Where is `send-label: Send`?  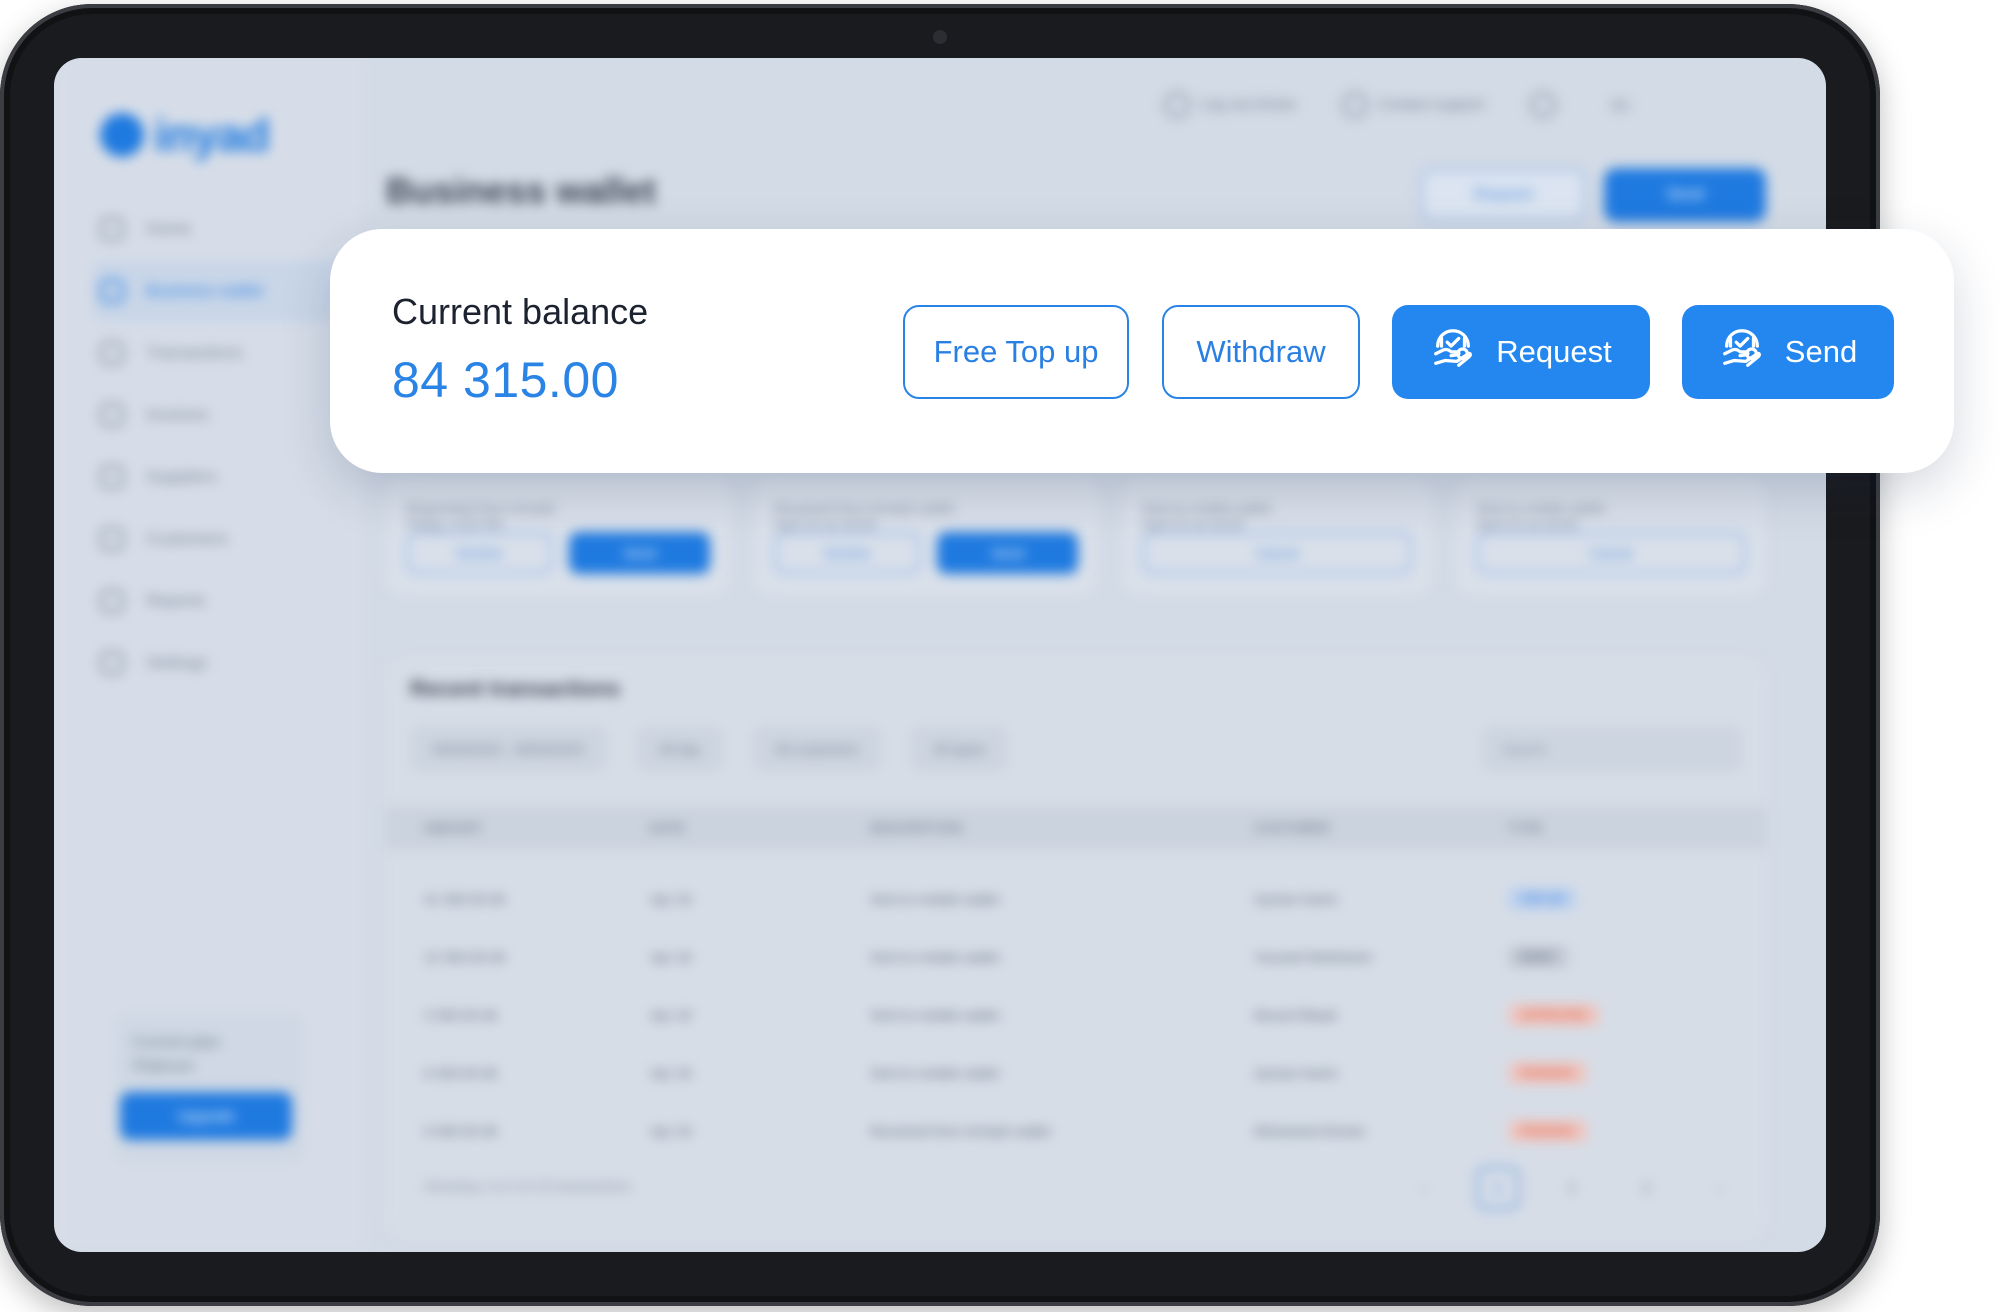 send-label: Send is located at coordinates (1821, 351).